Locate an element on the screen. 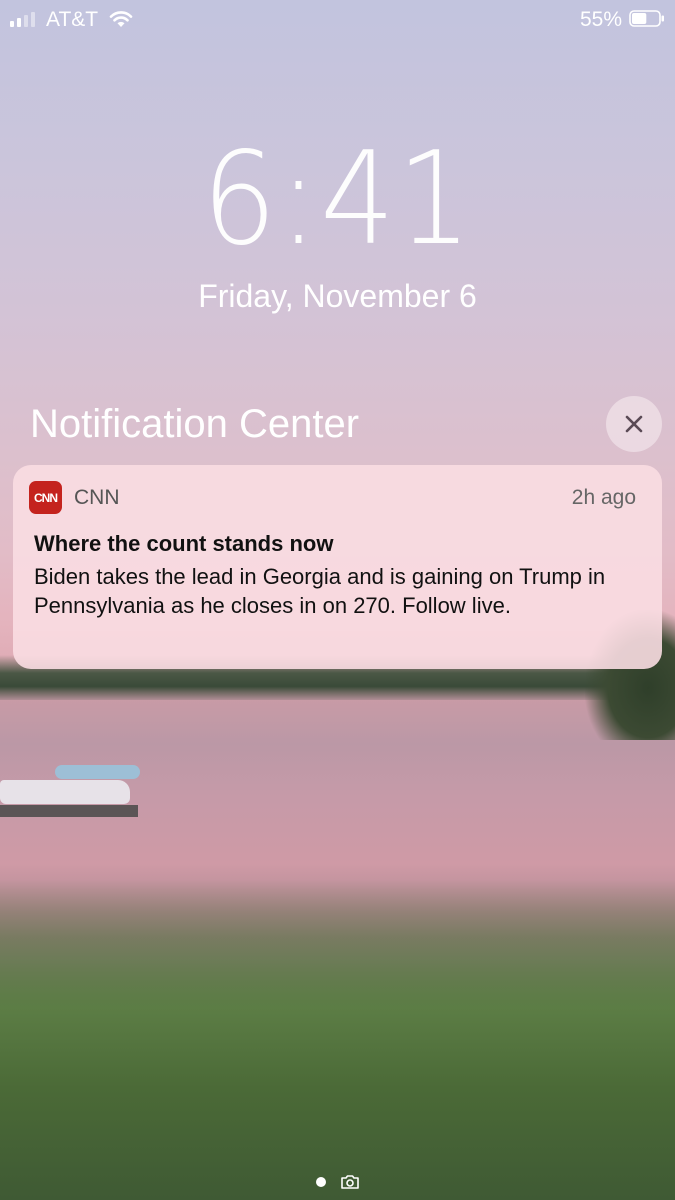 The width and height of the screenshot is (675, 1200). status-bar: AT&T 55% is located at coordinates (337, 20).